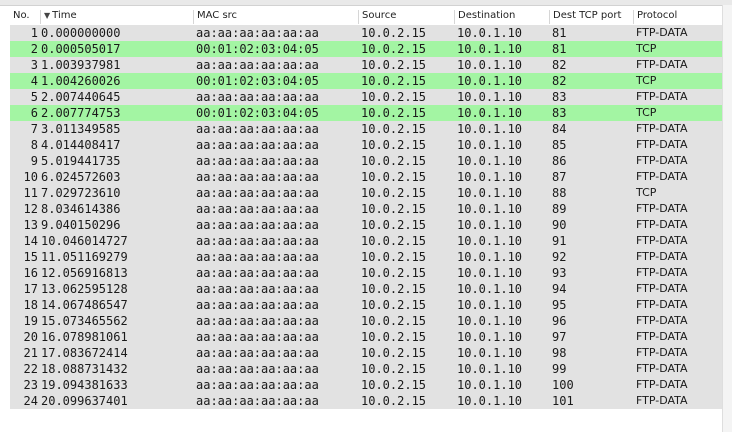 The width and height of the screenshot is (732, 432). What do you see at coordinates (30, 193) in the screenshot?
I see `packet-number: 11` at bounding box center [30, 193].